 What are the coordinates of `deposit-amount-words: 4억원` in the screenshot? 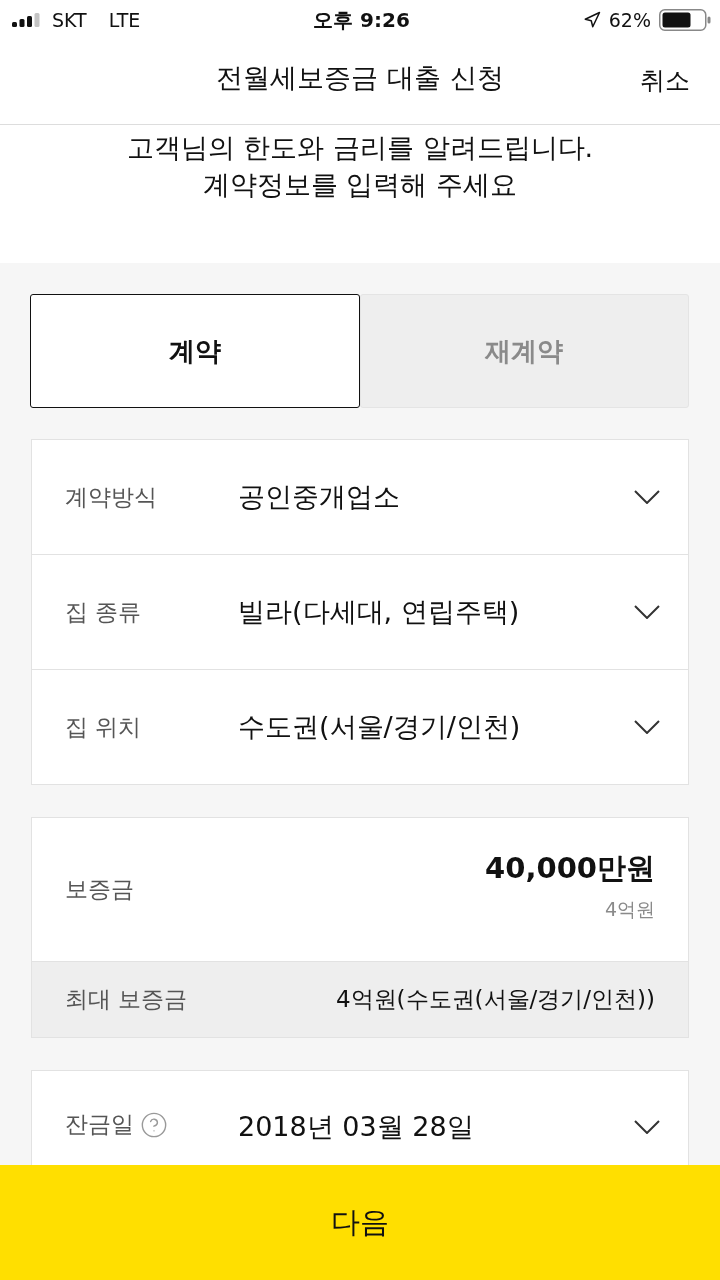 It's located at (629, 909).